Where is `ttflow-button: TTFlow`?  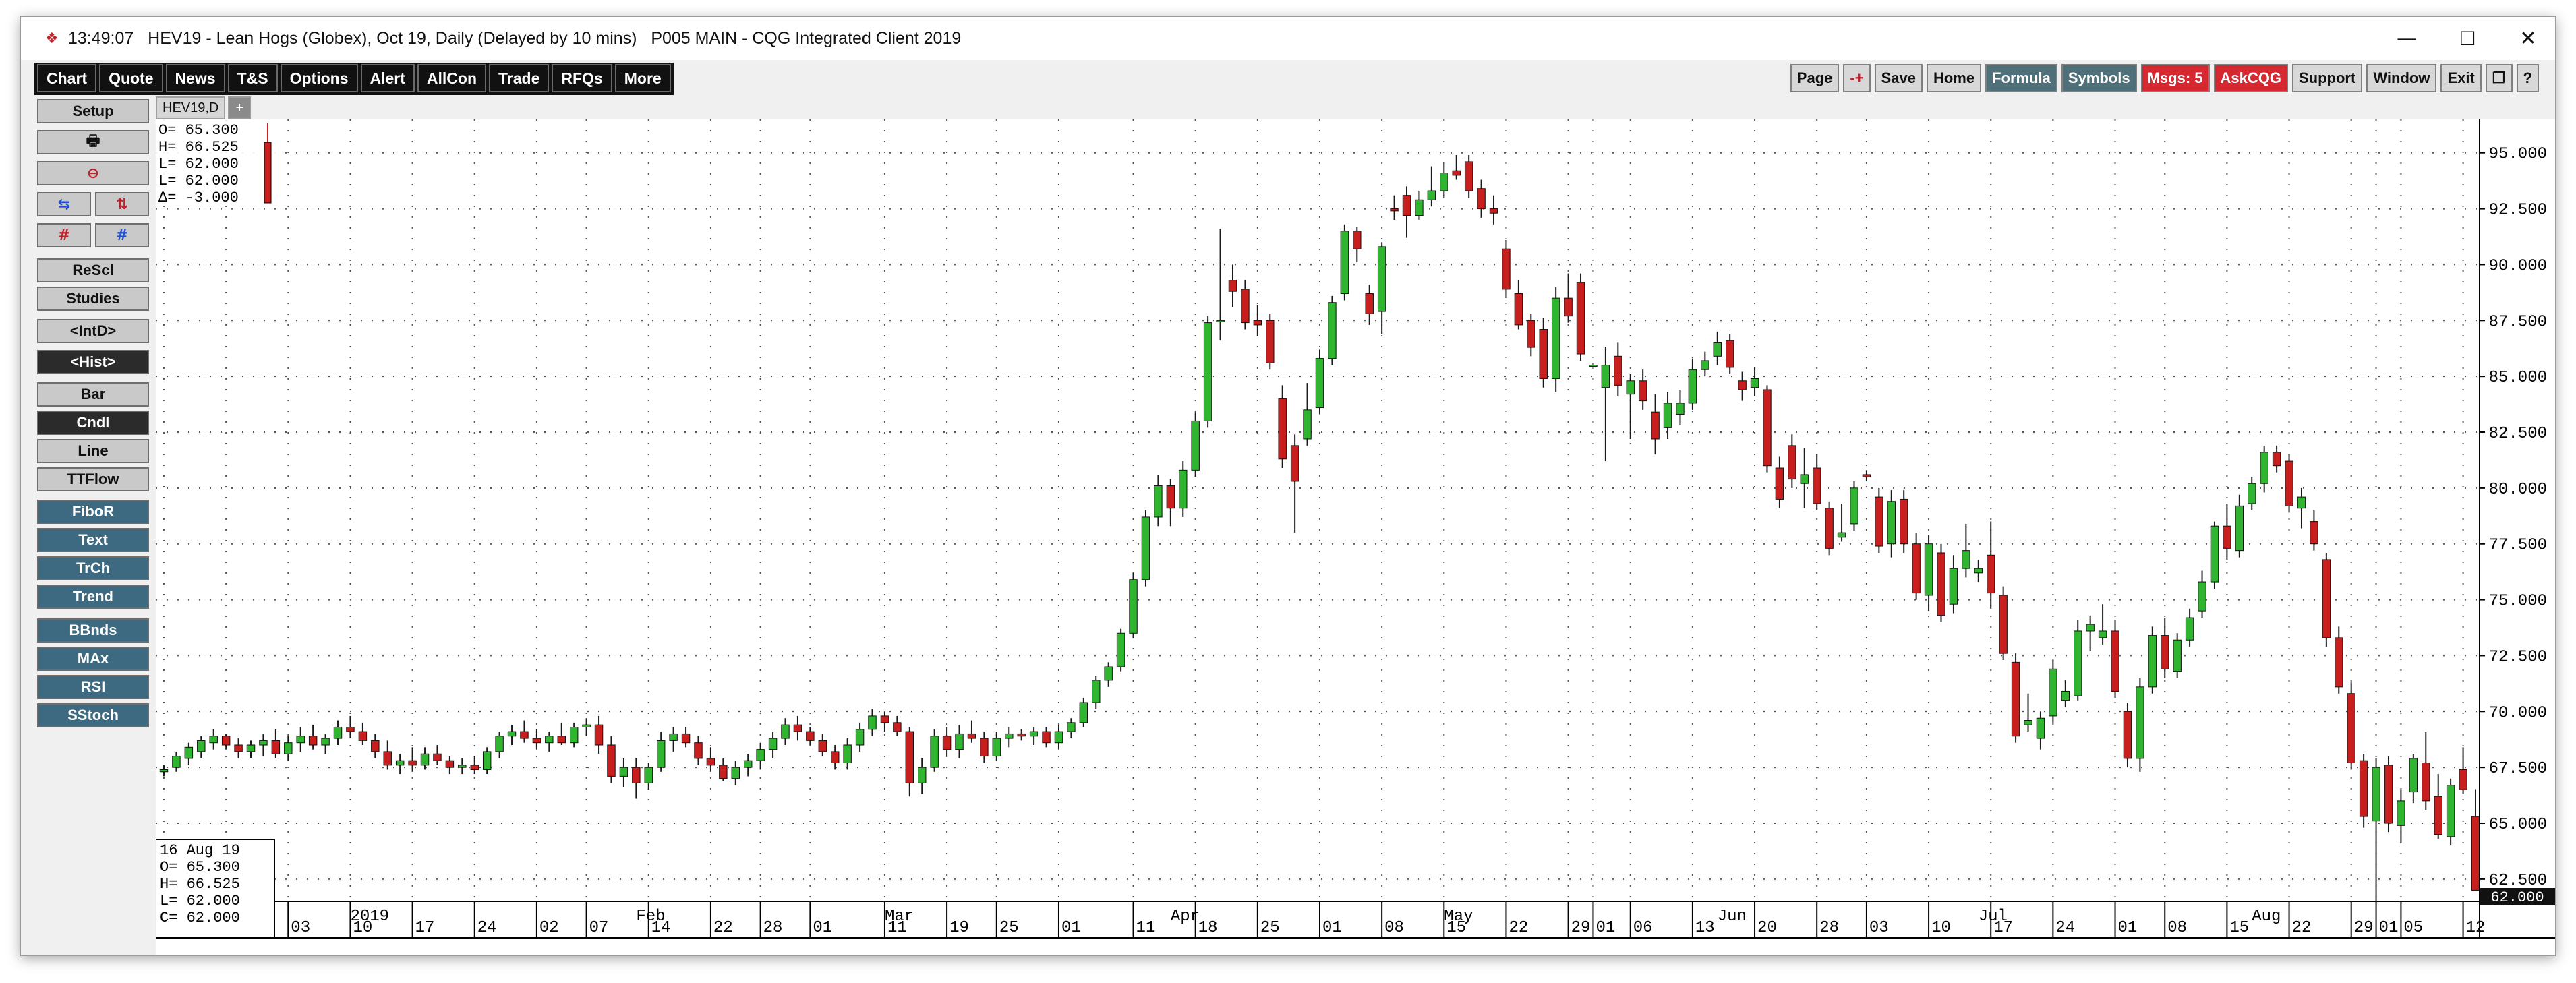 ttflow-button: TTFlow is located at coordinates (93, 479).